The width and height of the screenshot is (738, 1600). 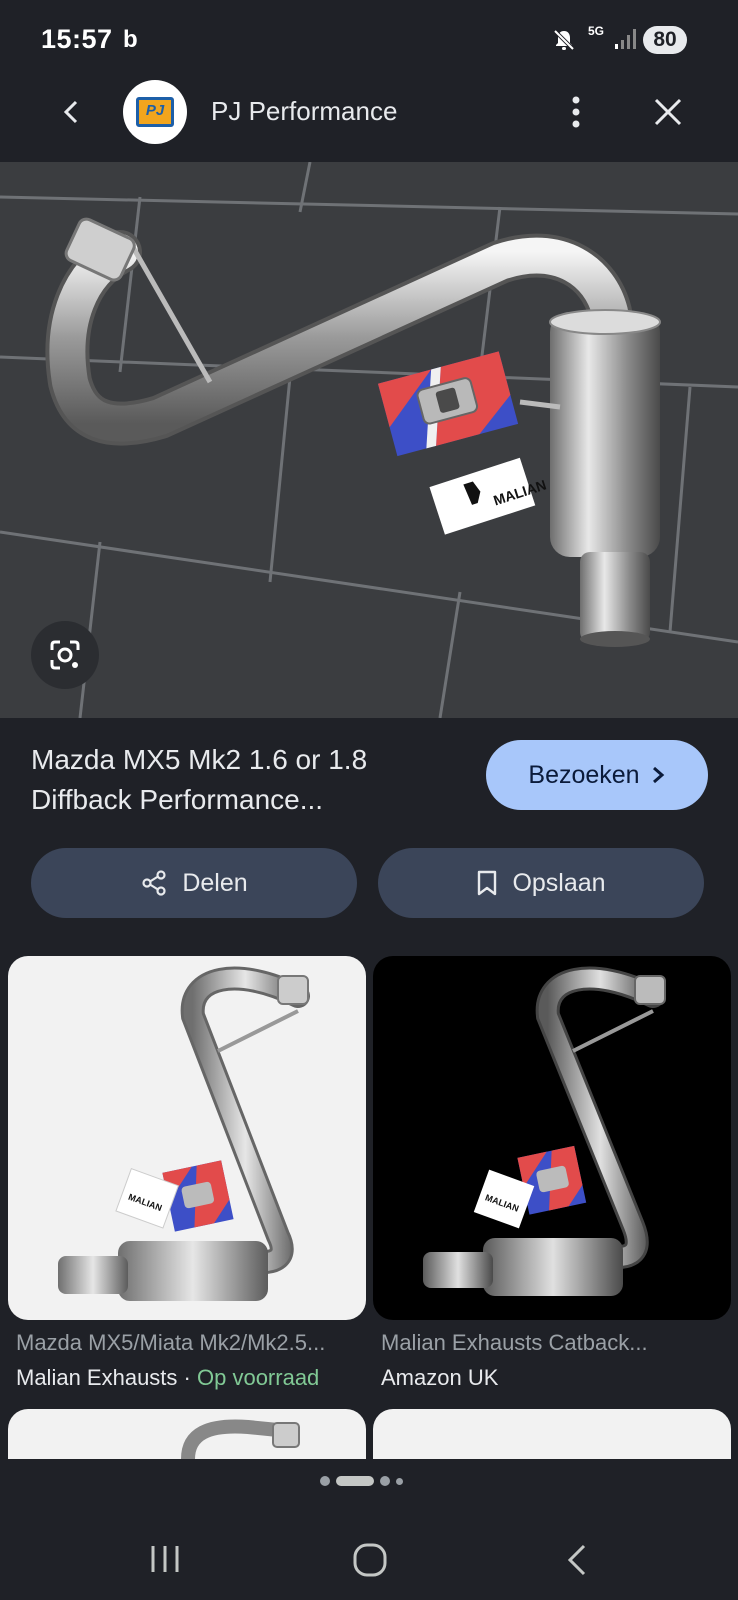 I want to click on close-icon, so click(x=668, y=112).